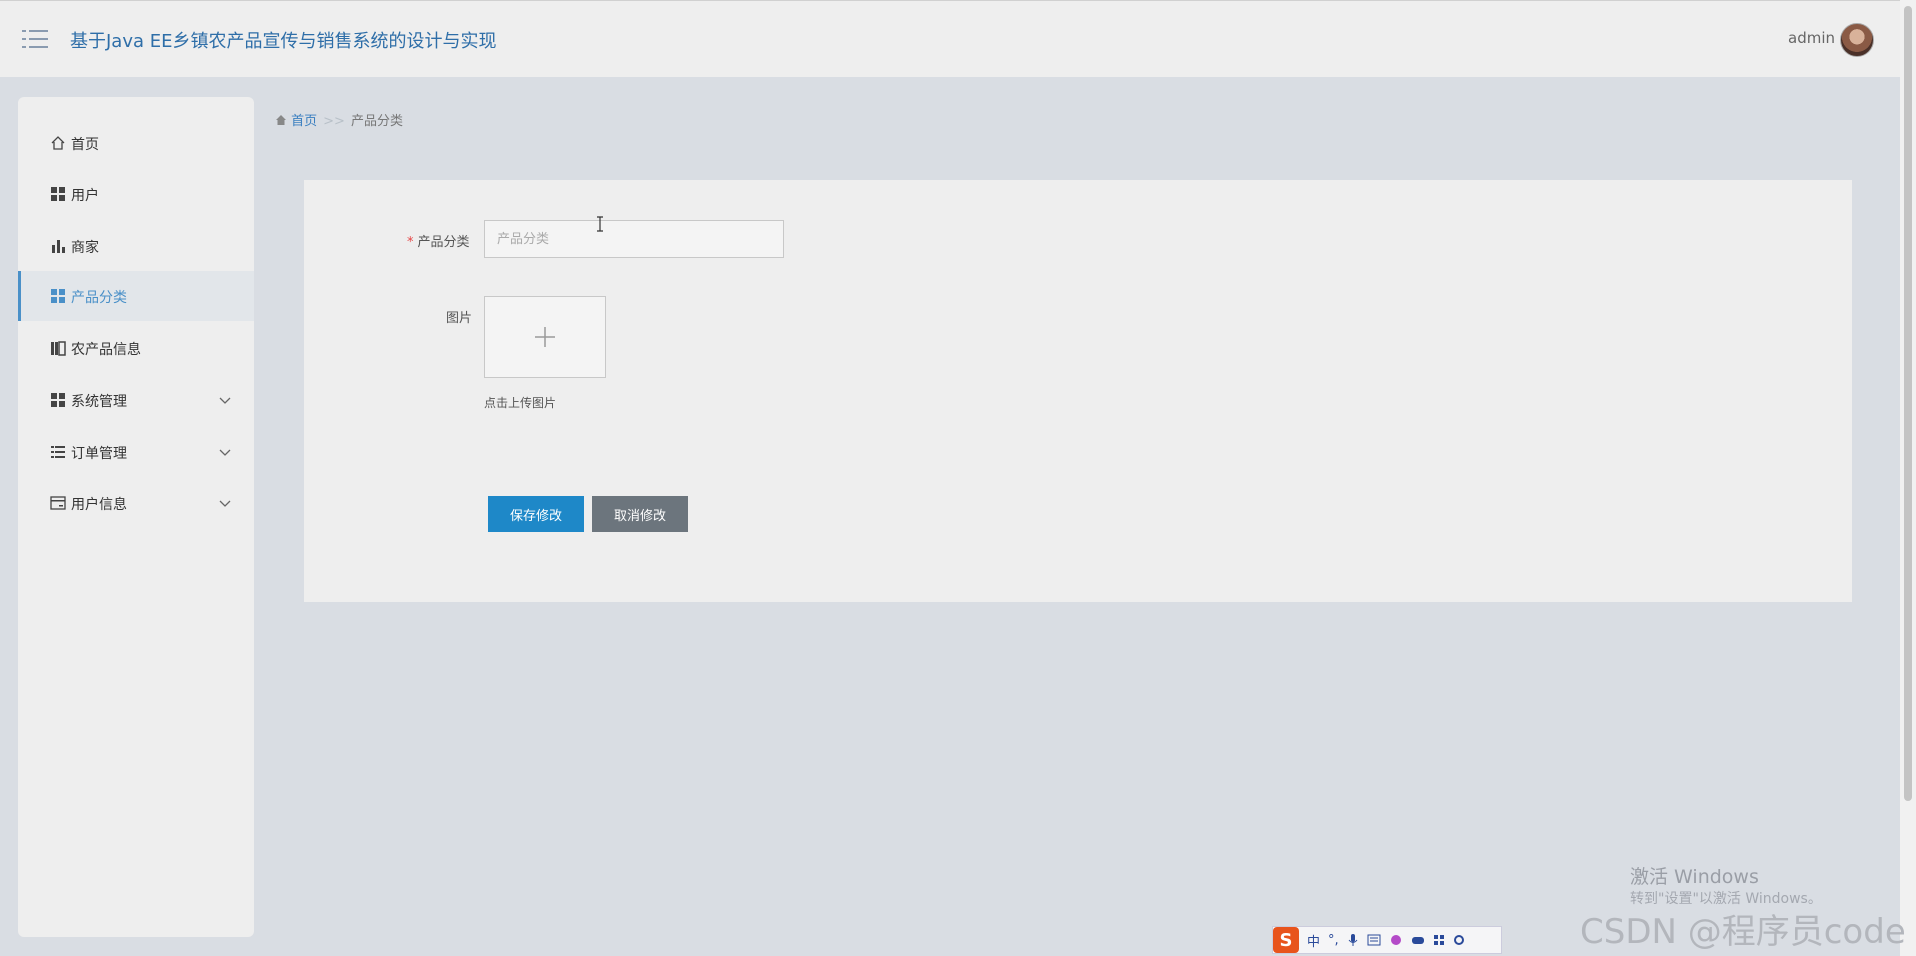 This screenshot has height=956, width=1916. What do you see at coordinates (520, 403) in the screenshot?
I see `upload-hint: 点击上传图片` at bounding box center [520, 403].